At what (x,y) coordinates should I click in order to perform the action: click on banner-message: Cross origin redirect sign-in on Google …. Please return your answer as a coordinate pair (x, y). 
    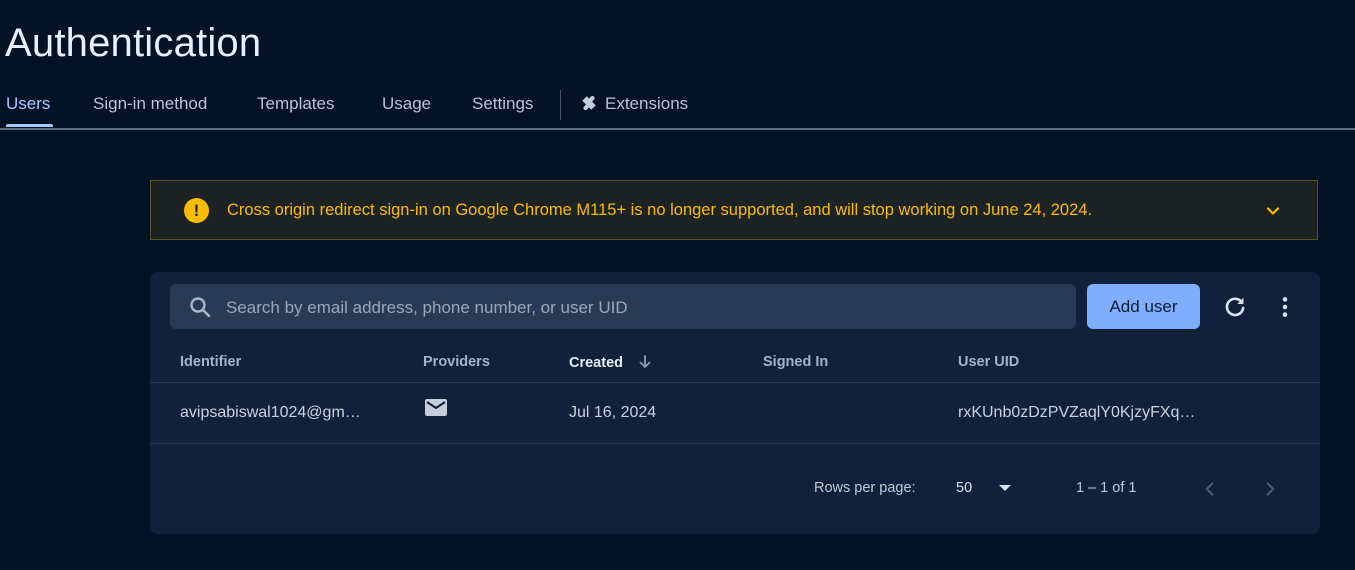
    Looking at the image, I should click on (660, 210).